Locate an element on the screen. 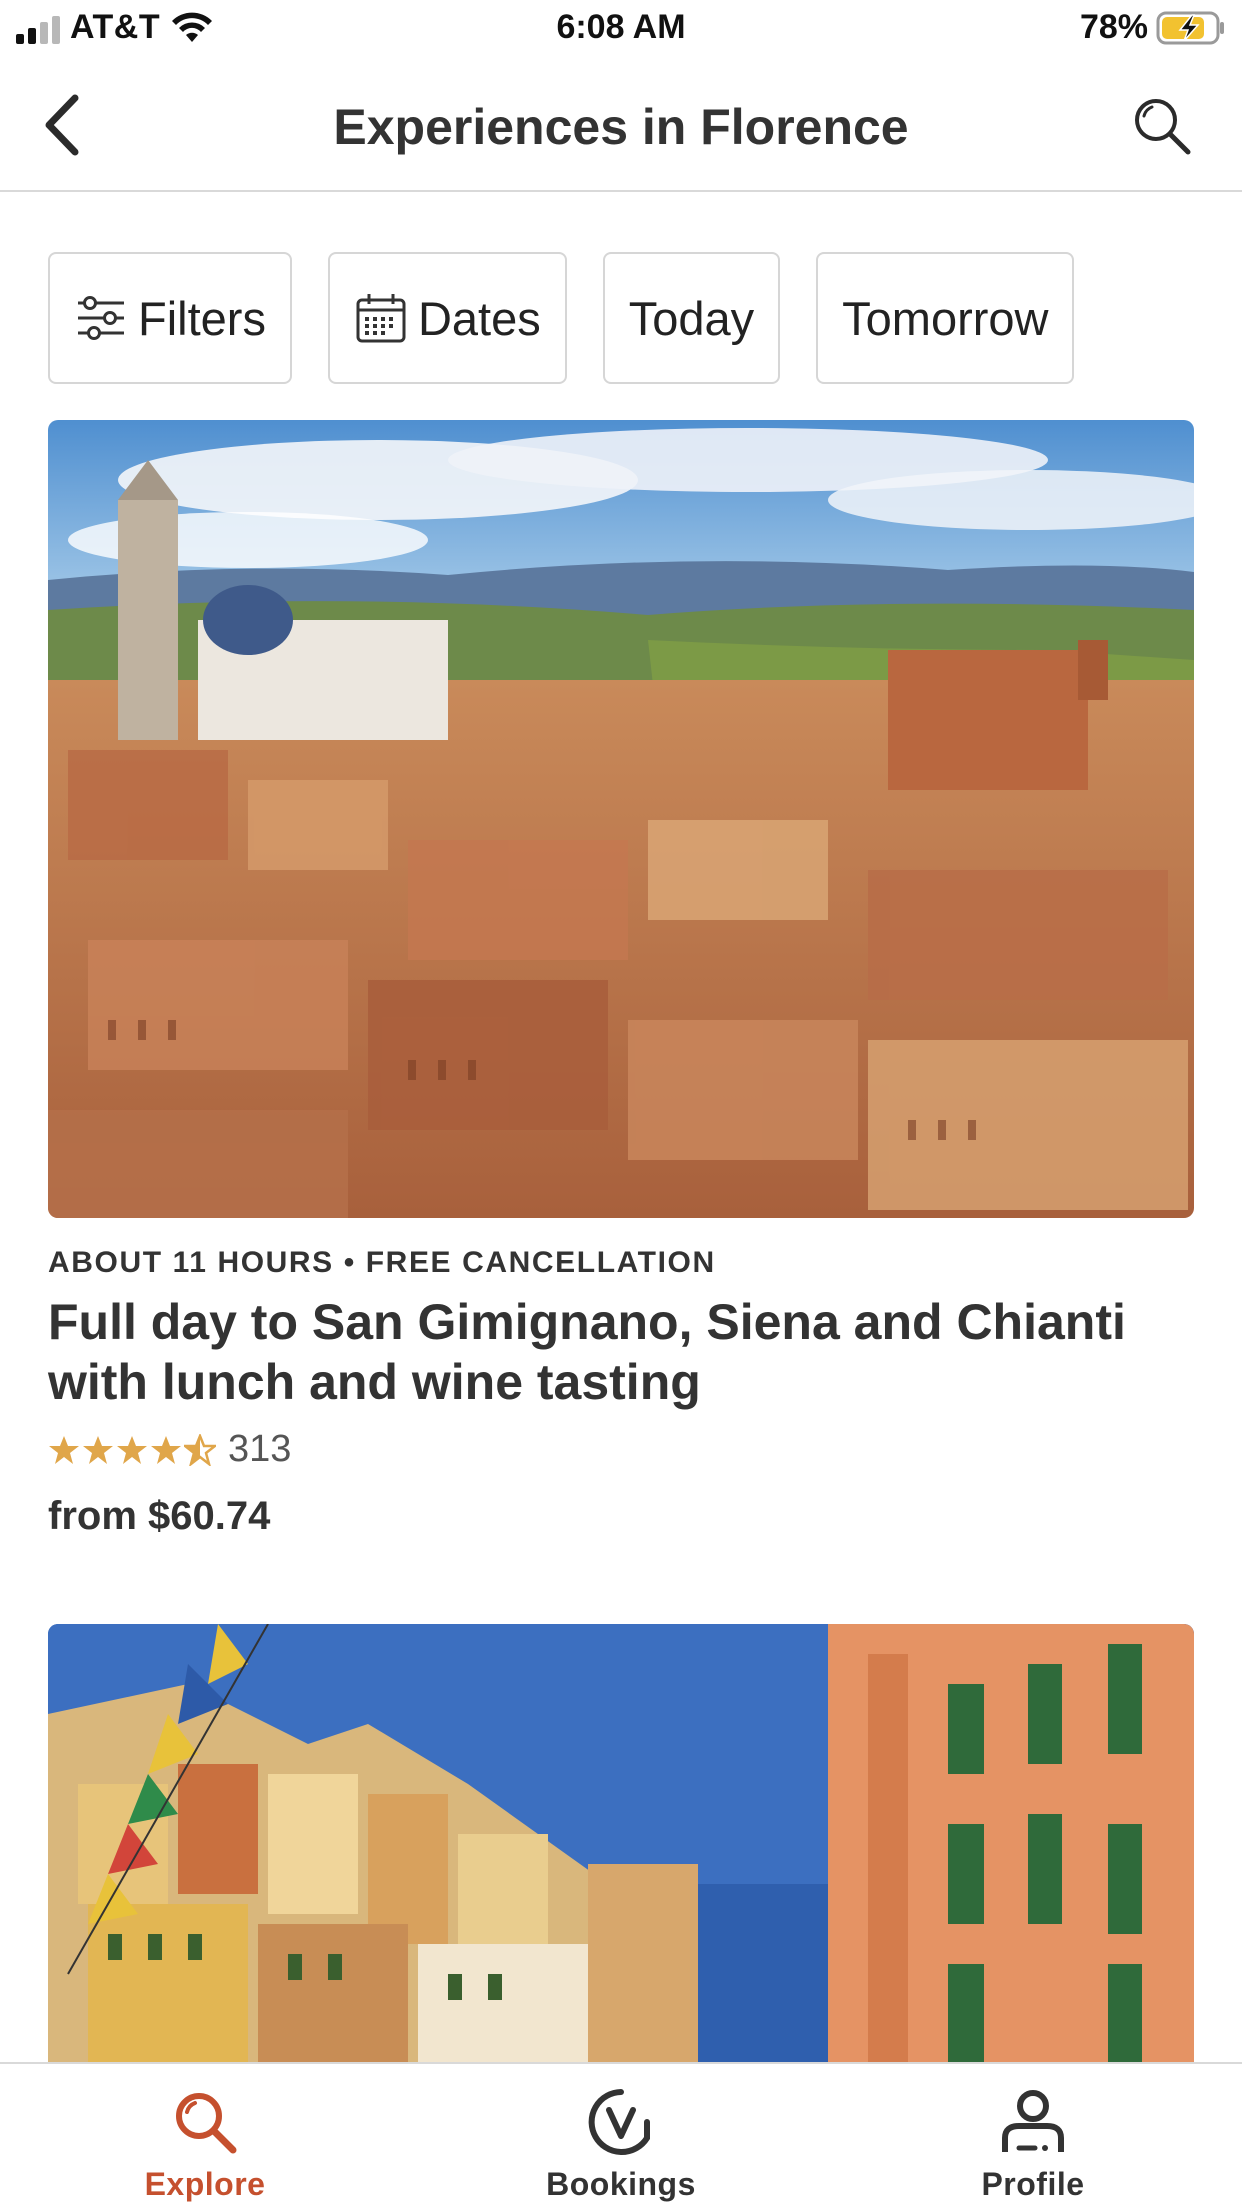 This screenshot has width=1242, height=2208. chip-label: Dates is located at coordinates (479, 318).